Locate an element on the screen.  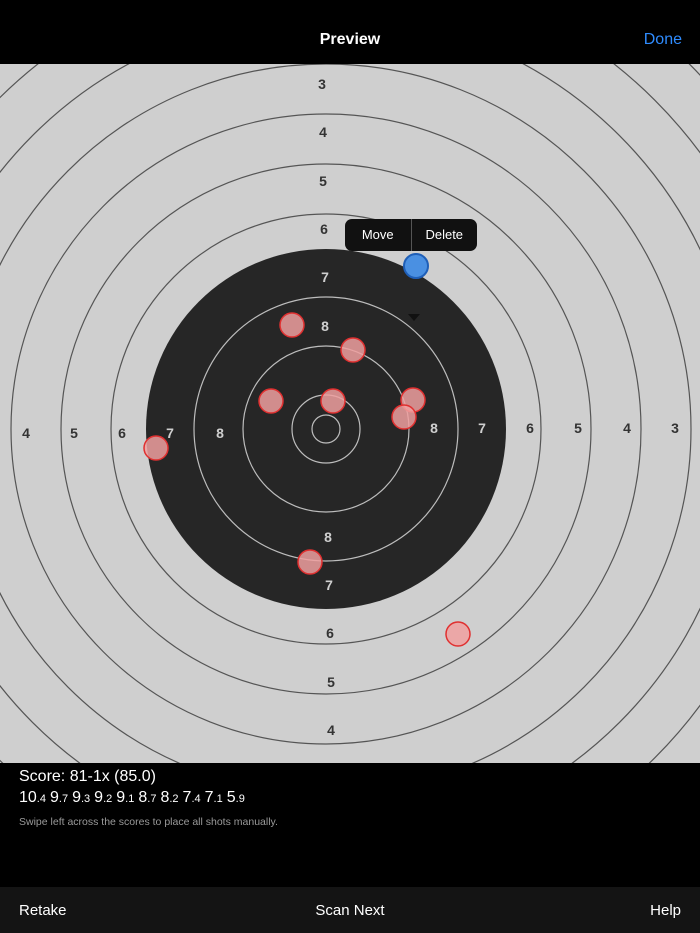
shot-score-whole: 7 is located at coordinates (209, 797).